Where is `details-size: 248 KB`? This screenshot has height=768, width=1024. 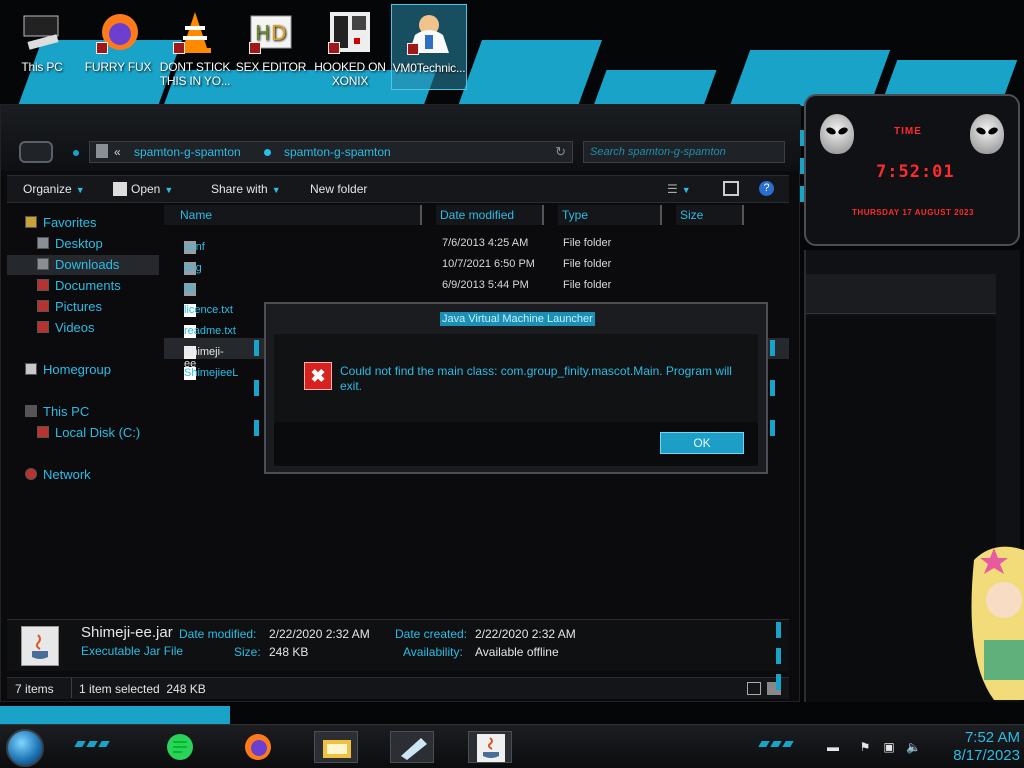
details-size: 248 KB is located at coordinates (289, 652).